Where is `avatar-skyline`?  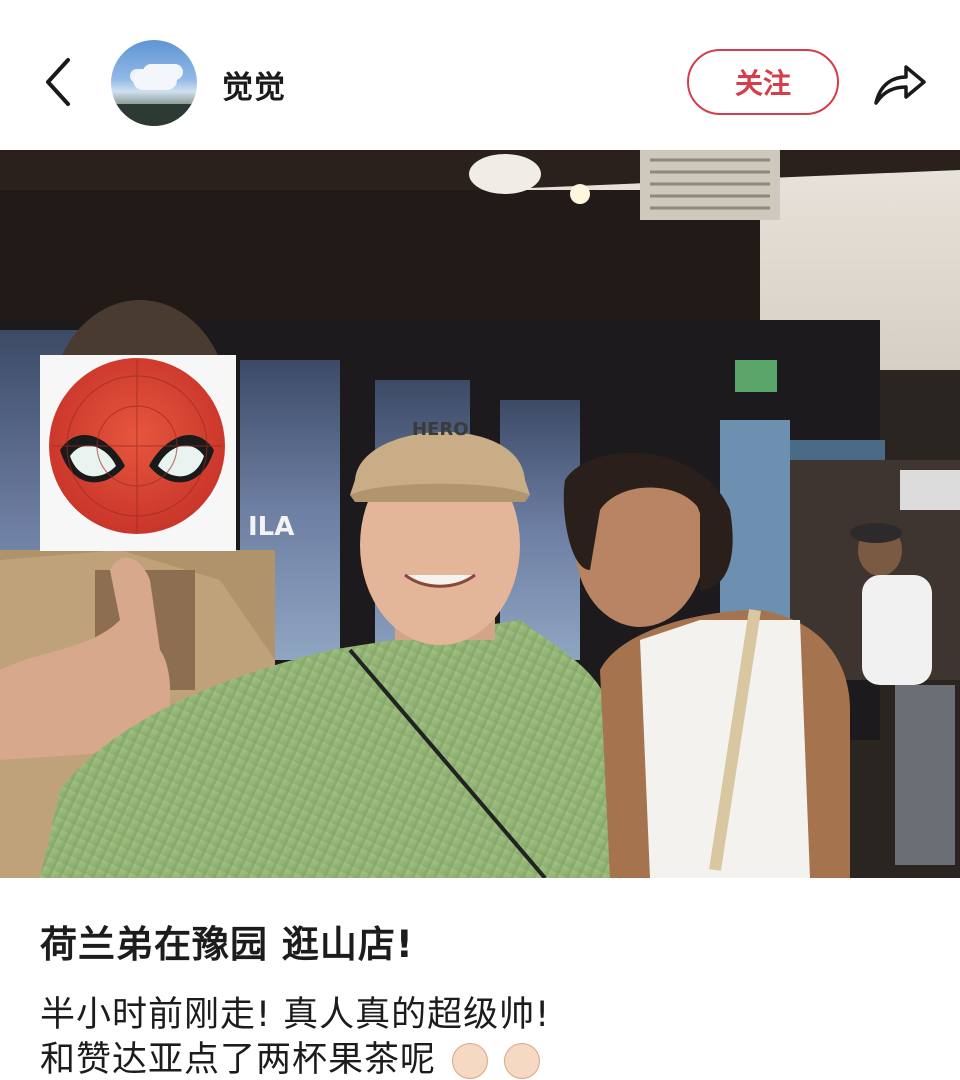 avatar-skyline is located at coordinates (154, 115).